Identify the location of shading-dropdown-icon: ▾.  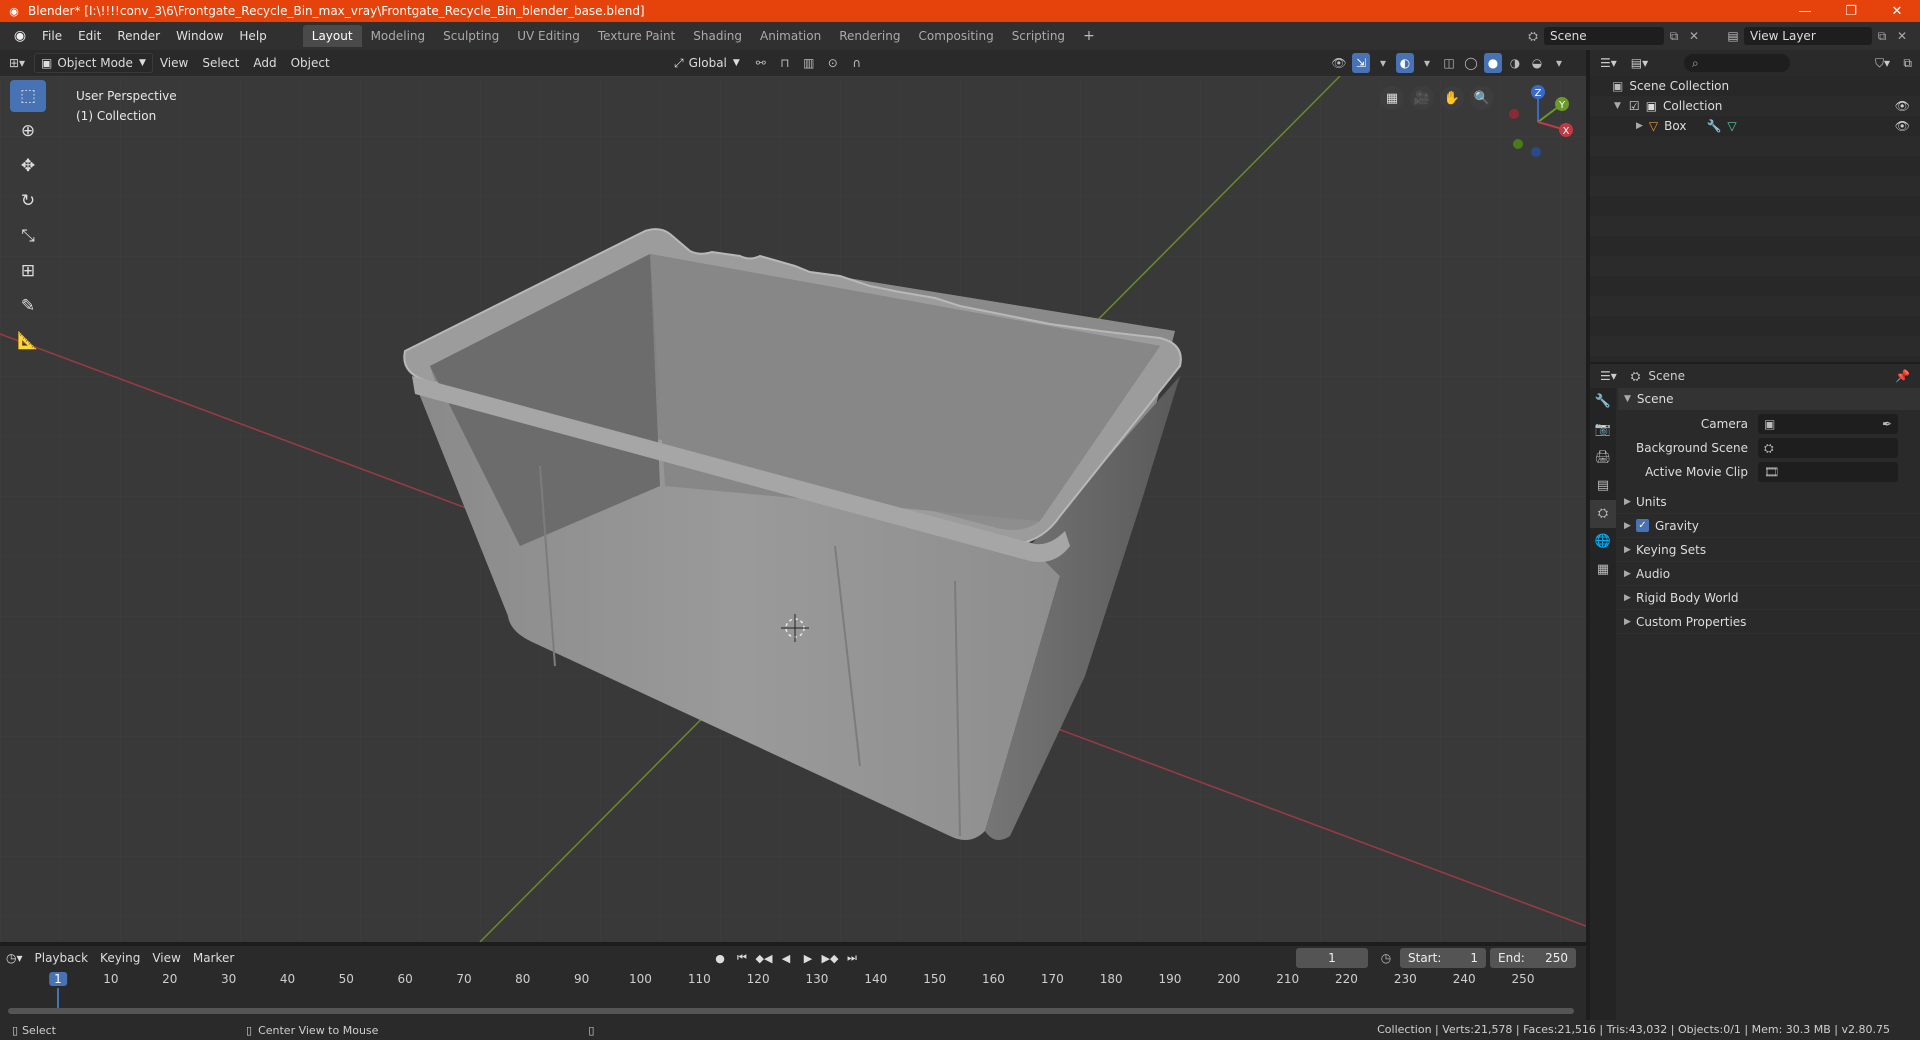
(1559, 63).